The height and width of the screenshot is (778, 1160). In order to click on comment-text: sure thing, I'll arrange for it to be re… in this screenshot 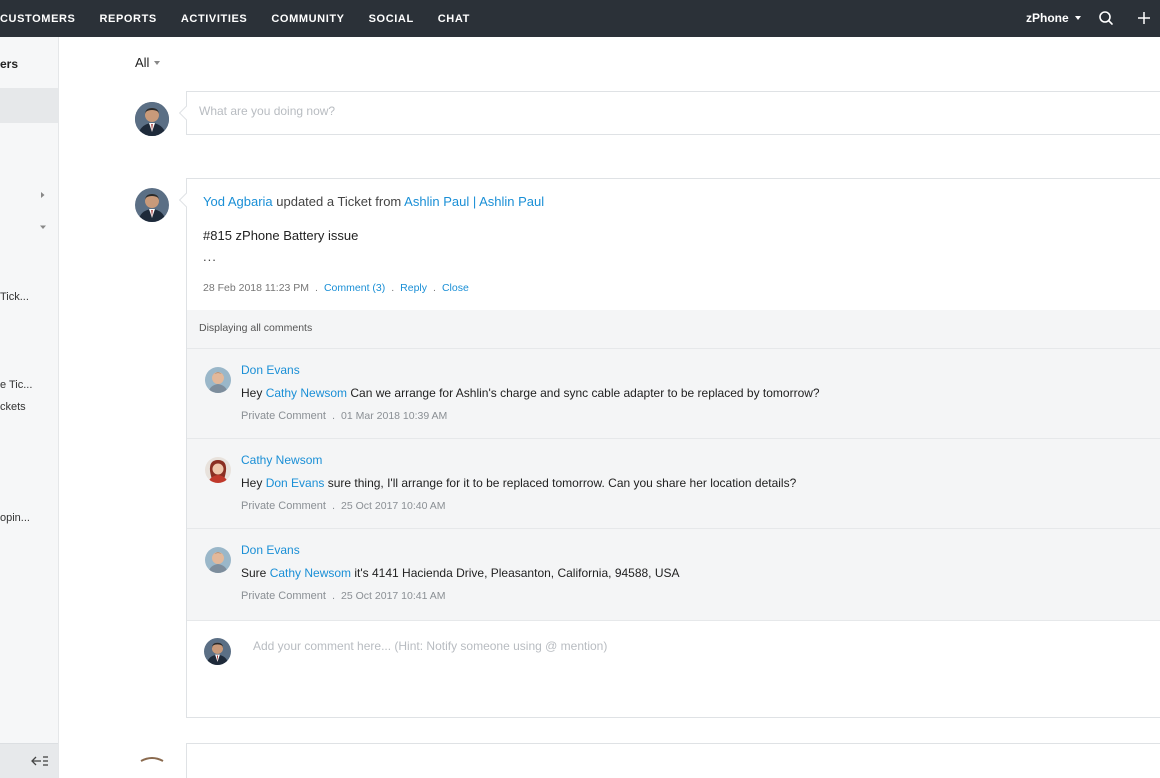, I will do `click(560, 483)`.